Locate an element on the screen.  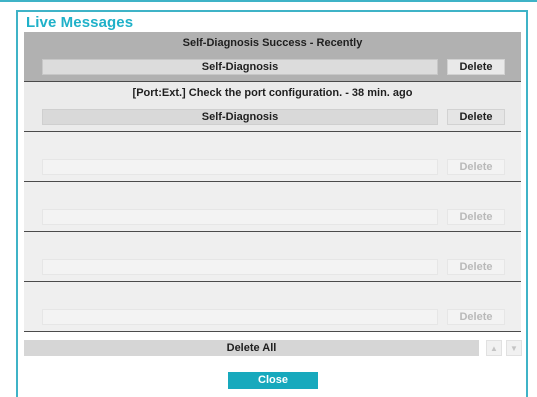
top-accent-line is located at coordinates (268, 1).